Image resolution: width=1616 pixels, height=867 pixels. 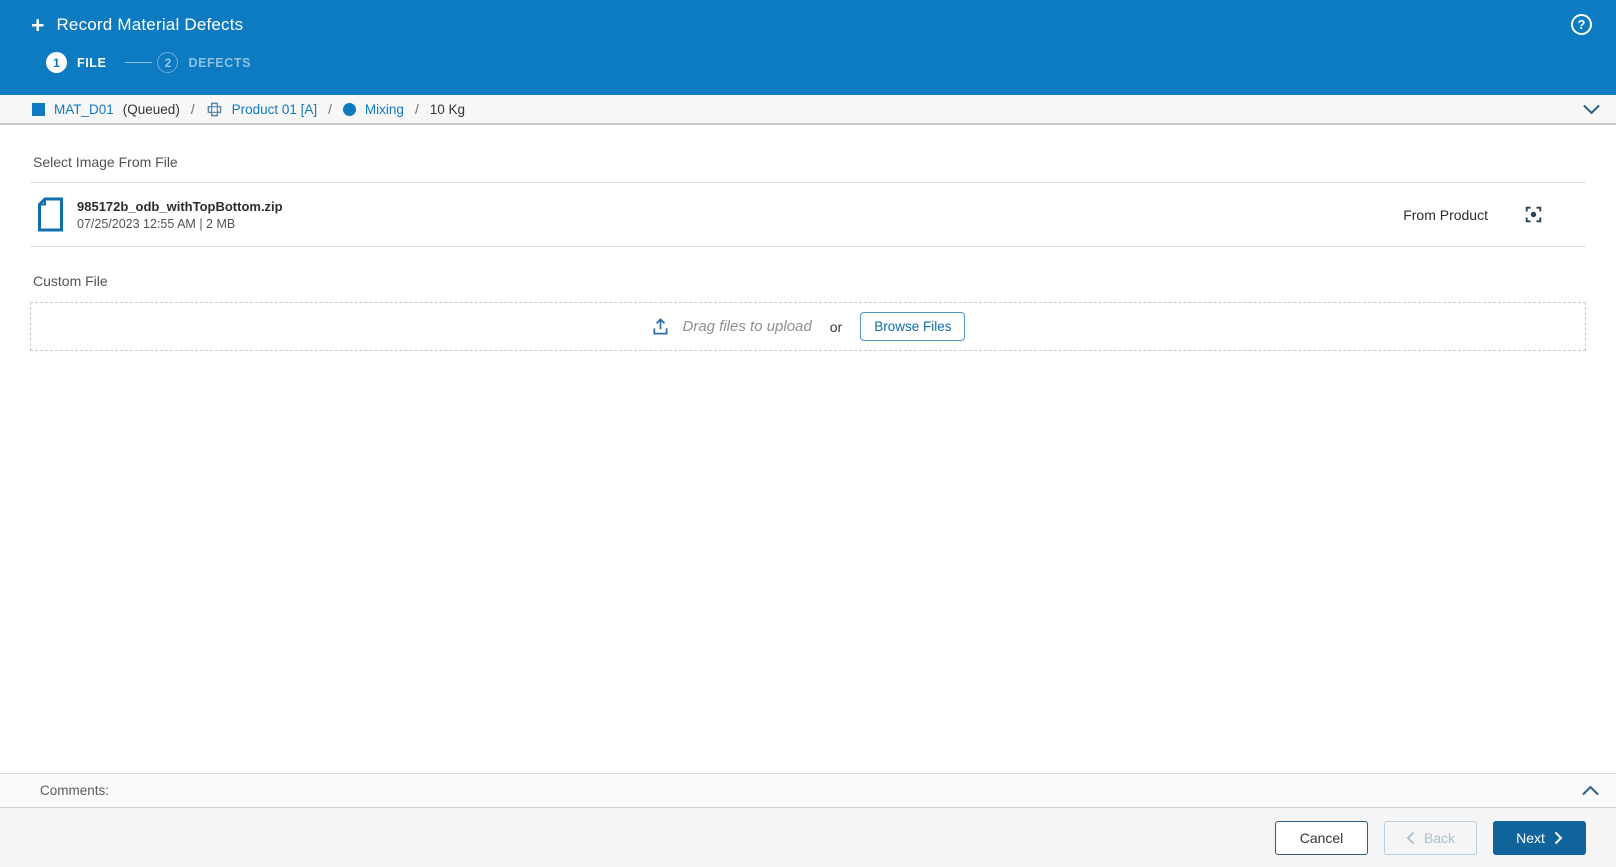 I want to click on file-dropzone: Drag files to upload or Browse Files, so click(x=808, y=326).